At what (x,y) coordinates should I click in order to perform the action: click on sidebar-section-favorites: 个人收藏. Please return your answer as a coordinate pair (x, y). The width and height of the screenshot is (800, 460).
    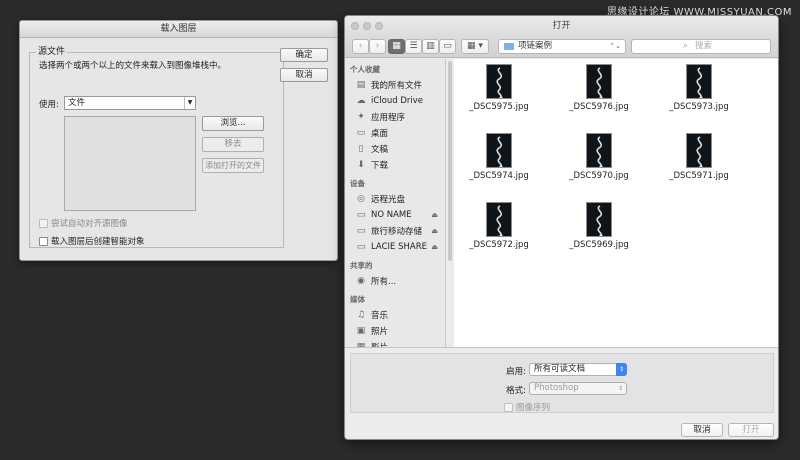
    Looking at the image, I should click on (365, 69).